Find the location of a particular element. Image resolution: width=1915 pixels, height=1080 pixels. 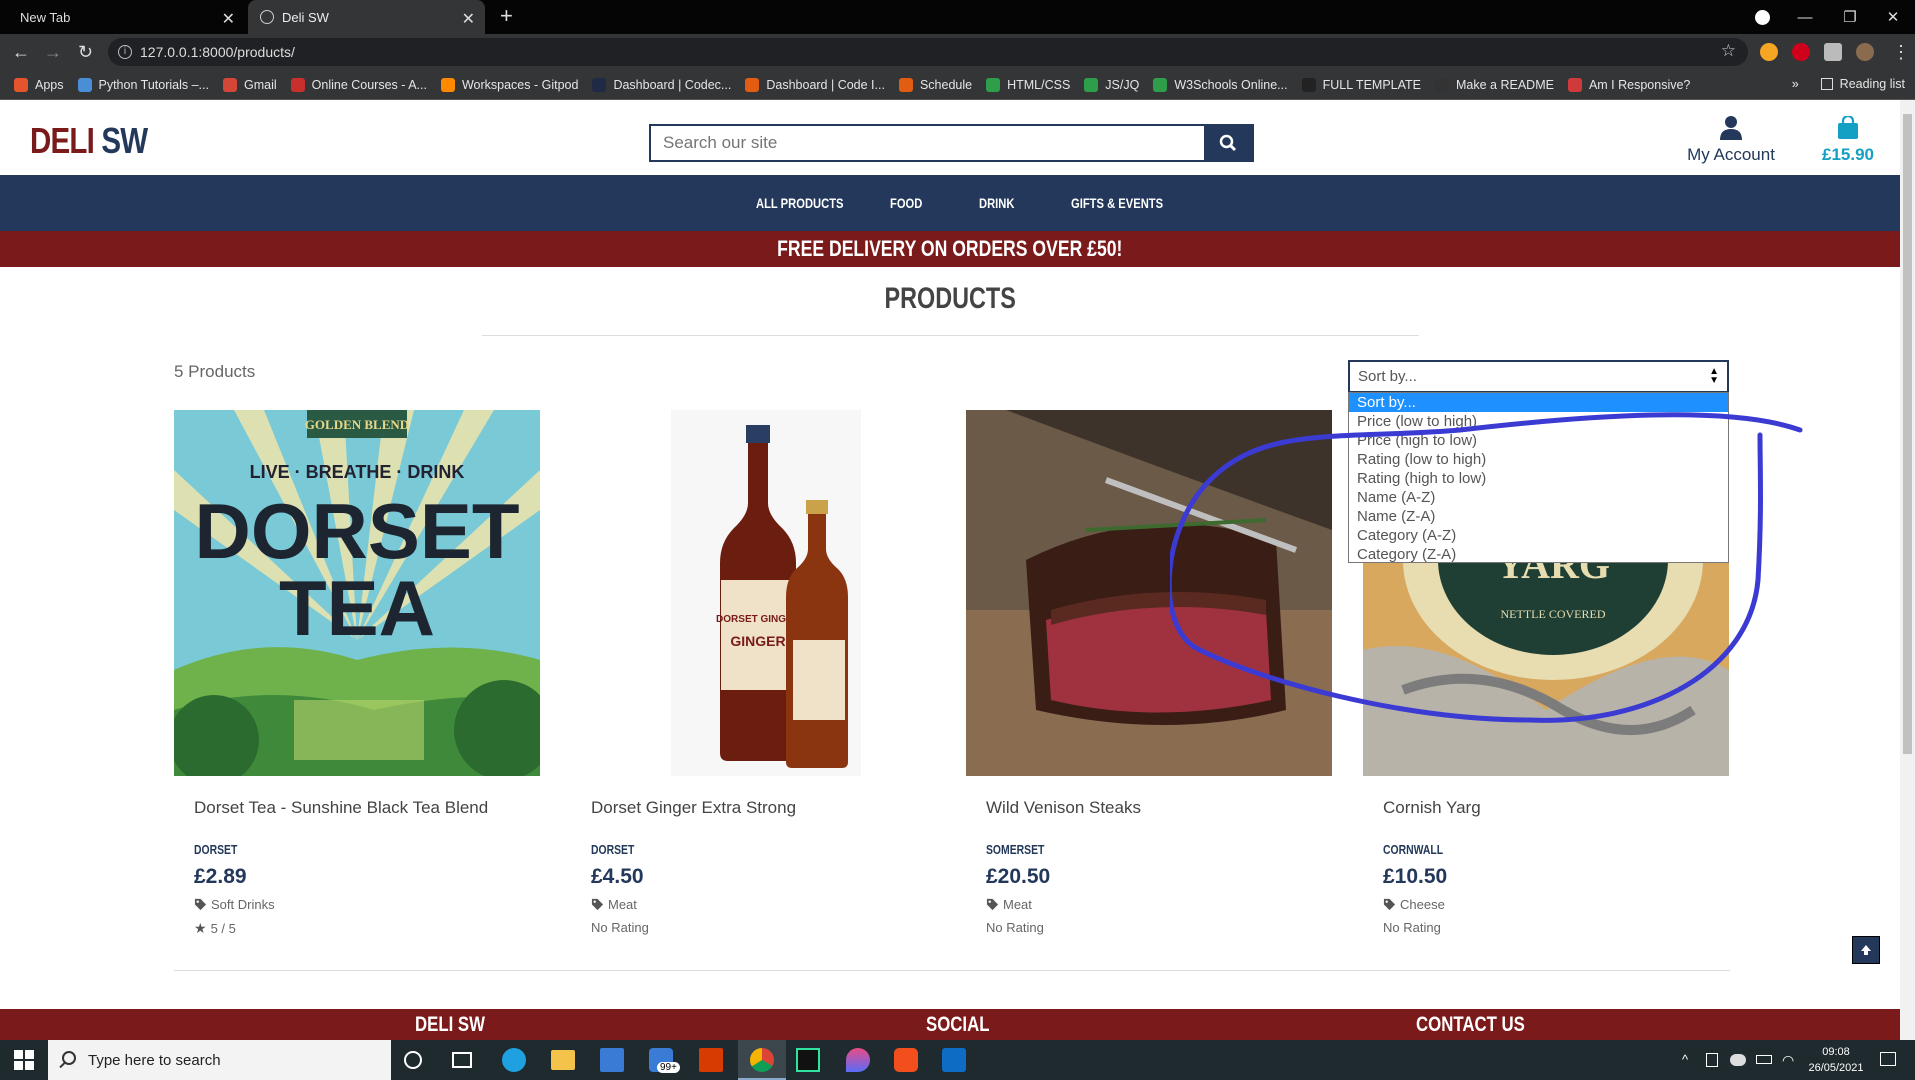

taskbar-search: Type here to search is located at coordinates (219, 1060).